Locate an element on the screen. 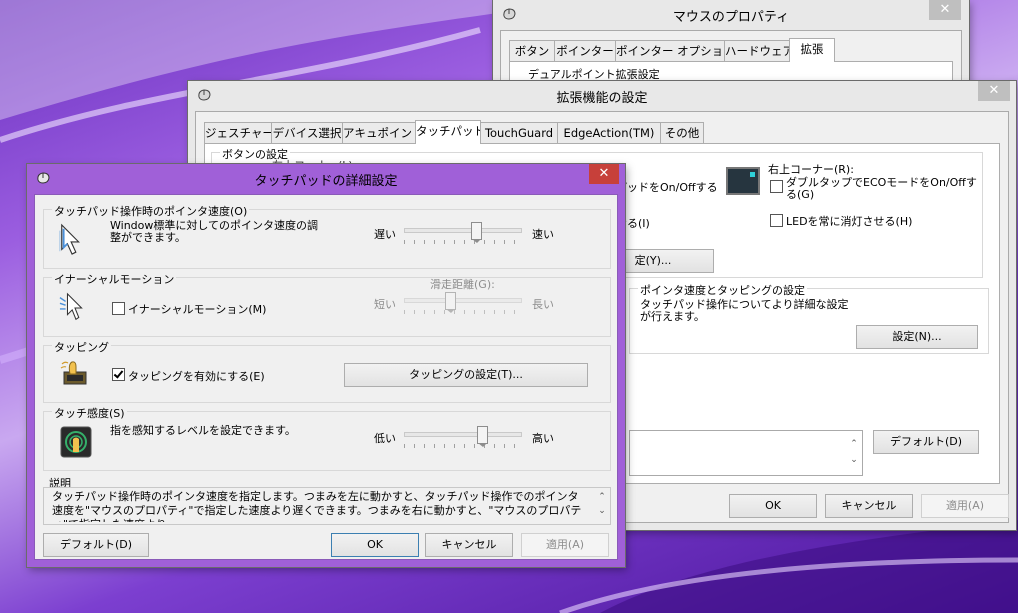 The image size is (1018, 613). long-label: 長い is located at coordinates (543, 304).